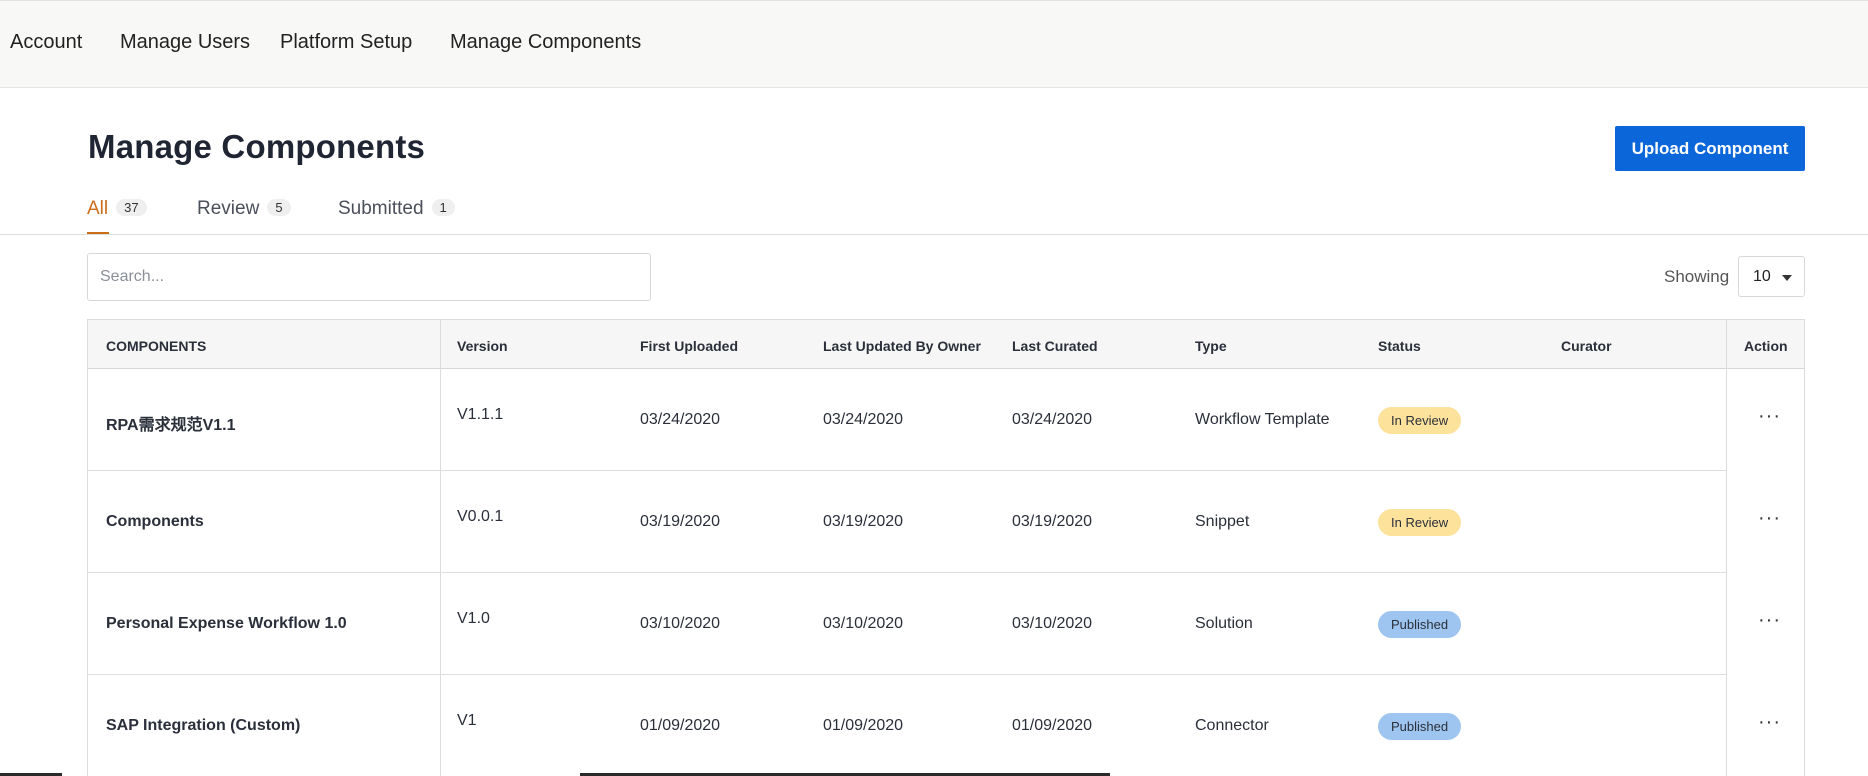 Image resolution: width=1868 pixels, height=776 pixels. What do you see at coordinates (467, 720) in the screenshot?
I see `component-version: V1` at bounding box center [467, 720].